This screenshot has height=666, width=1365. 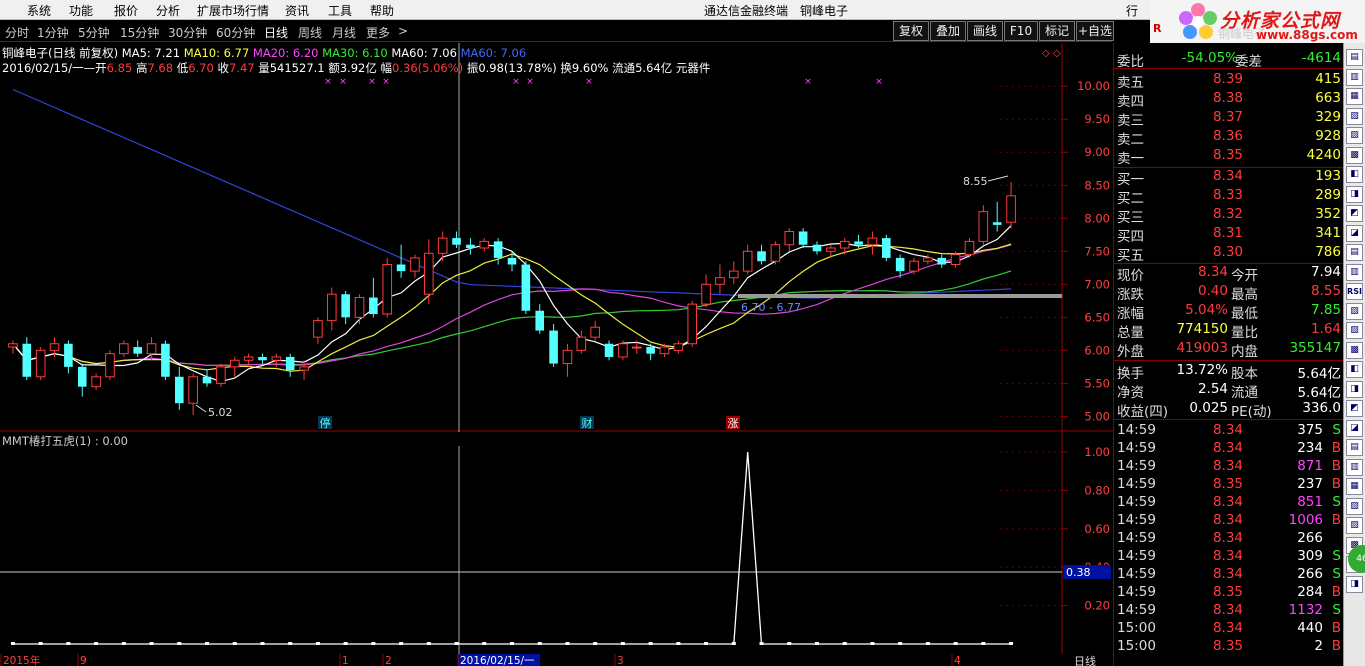 I want to click on chg-value: 0.36(5.06%), so click(x=428, y=68).